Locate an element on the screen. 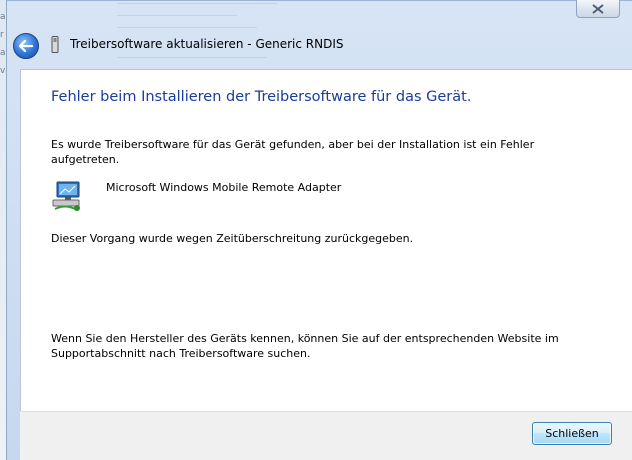 The width and height of the screenshot is (632, 460). device-name: Microsoft Windows Mobile Remote Adapter is located at coordinates (224, 187).